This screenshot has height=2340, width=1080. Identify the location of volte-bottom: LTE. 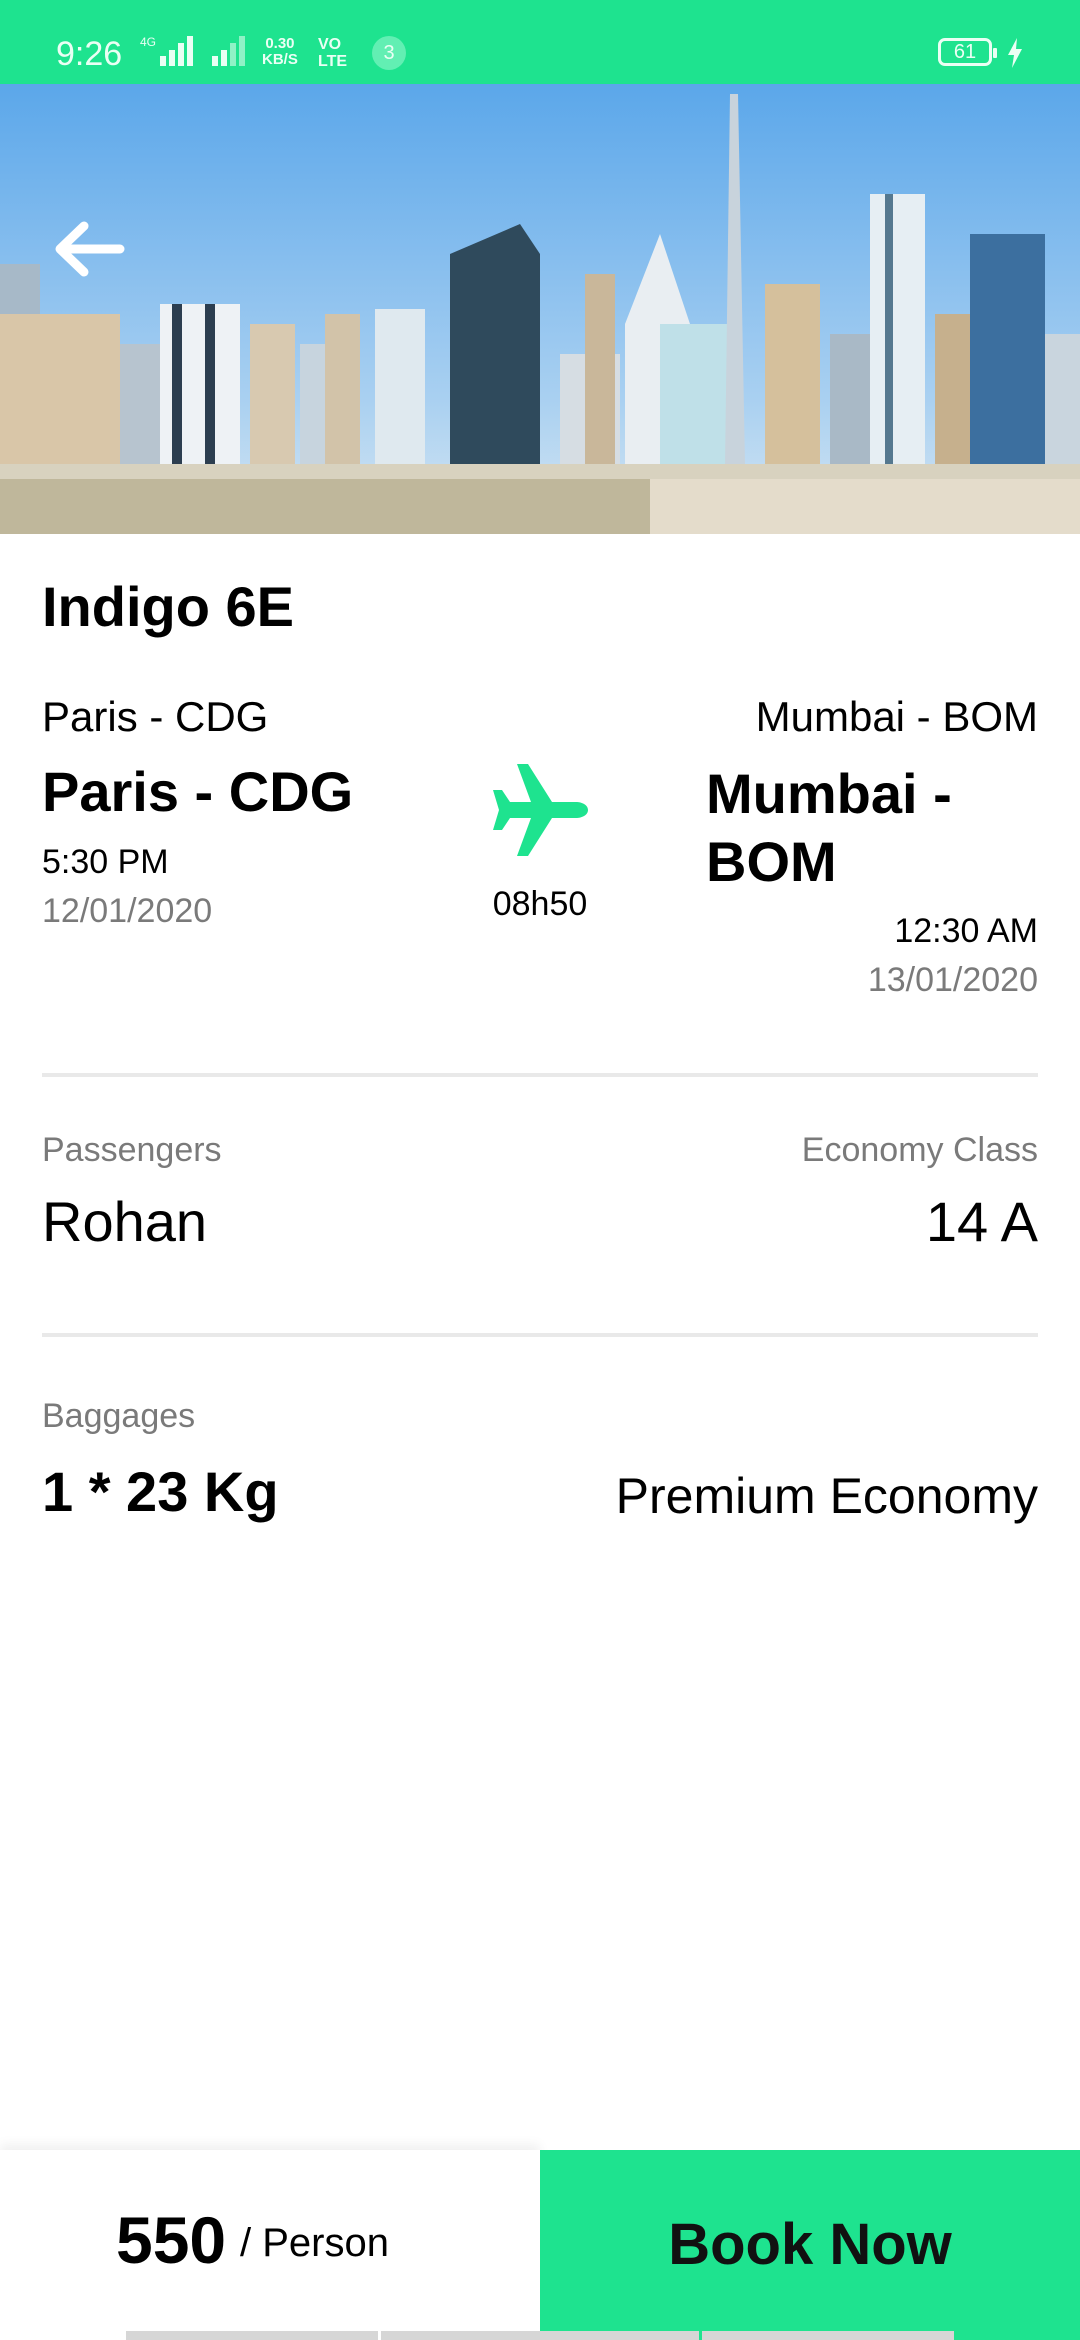
(333, 61).